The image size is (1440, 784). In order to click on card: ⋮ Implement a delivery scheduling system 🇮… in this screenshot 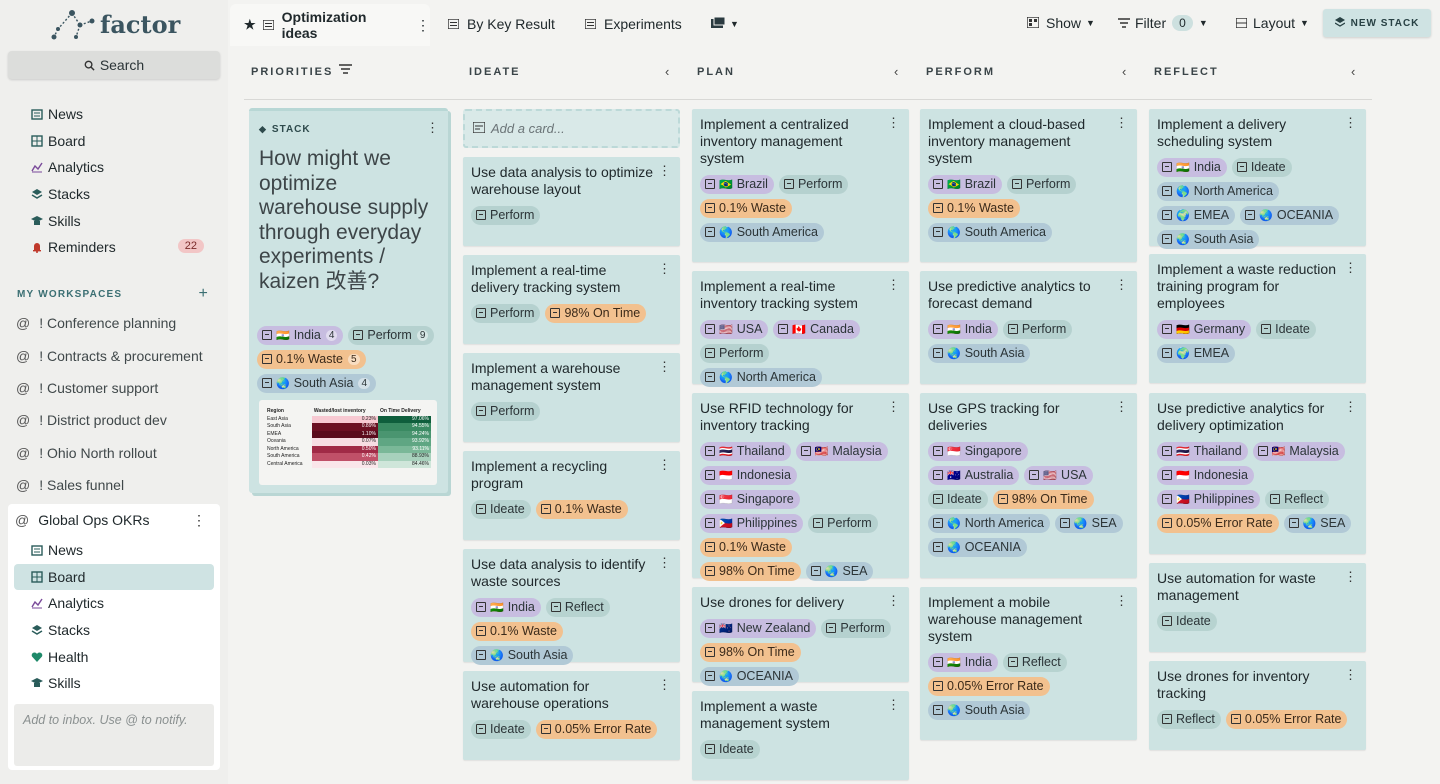, I will do `click(1257, 179)`.